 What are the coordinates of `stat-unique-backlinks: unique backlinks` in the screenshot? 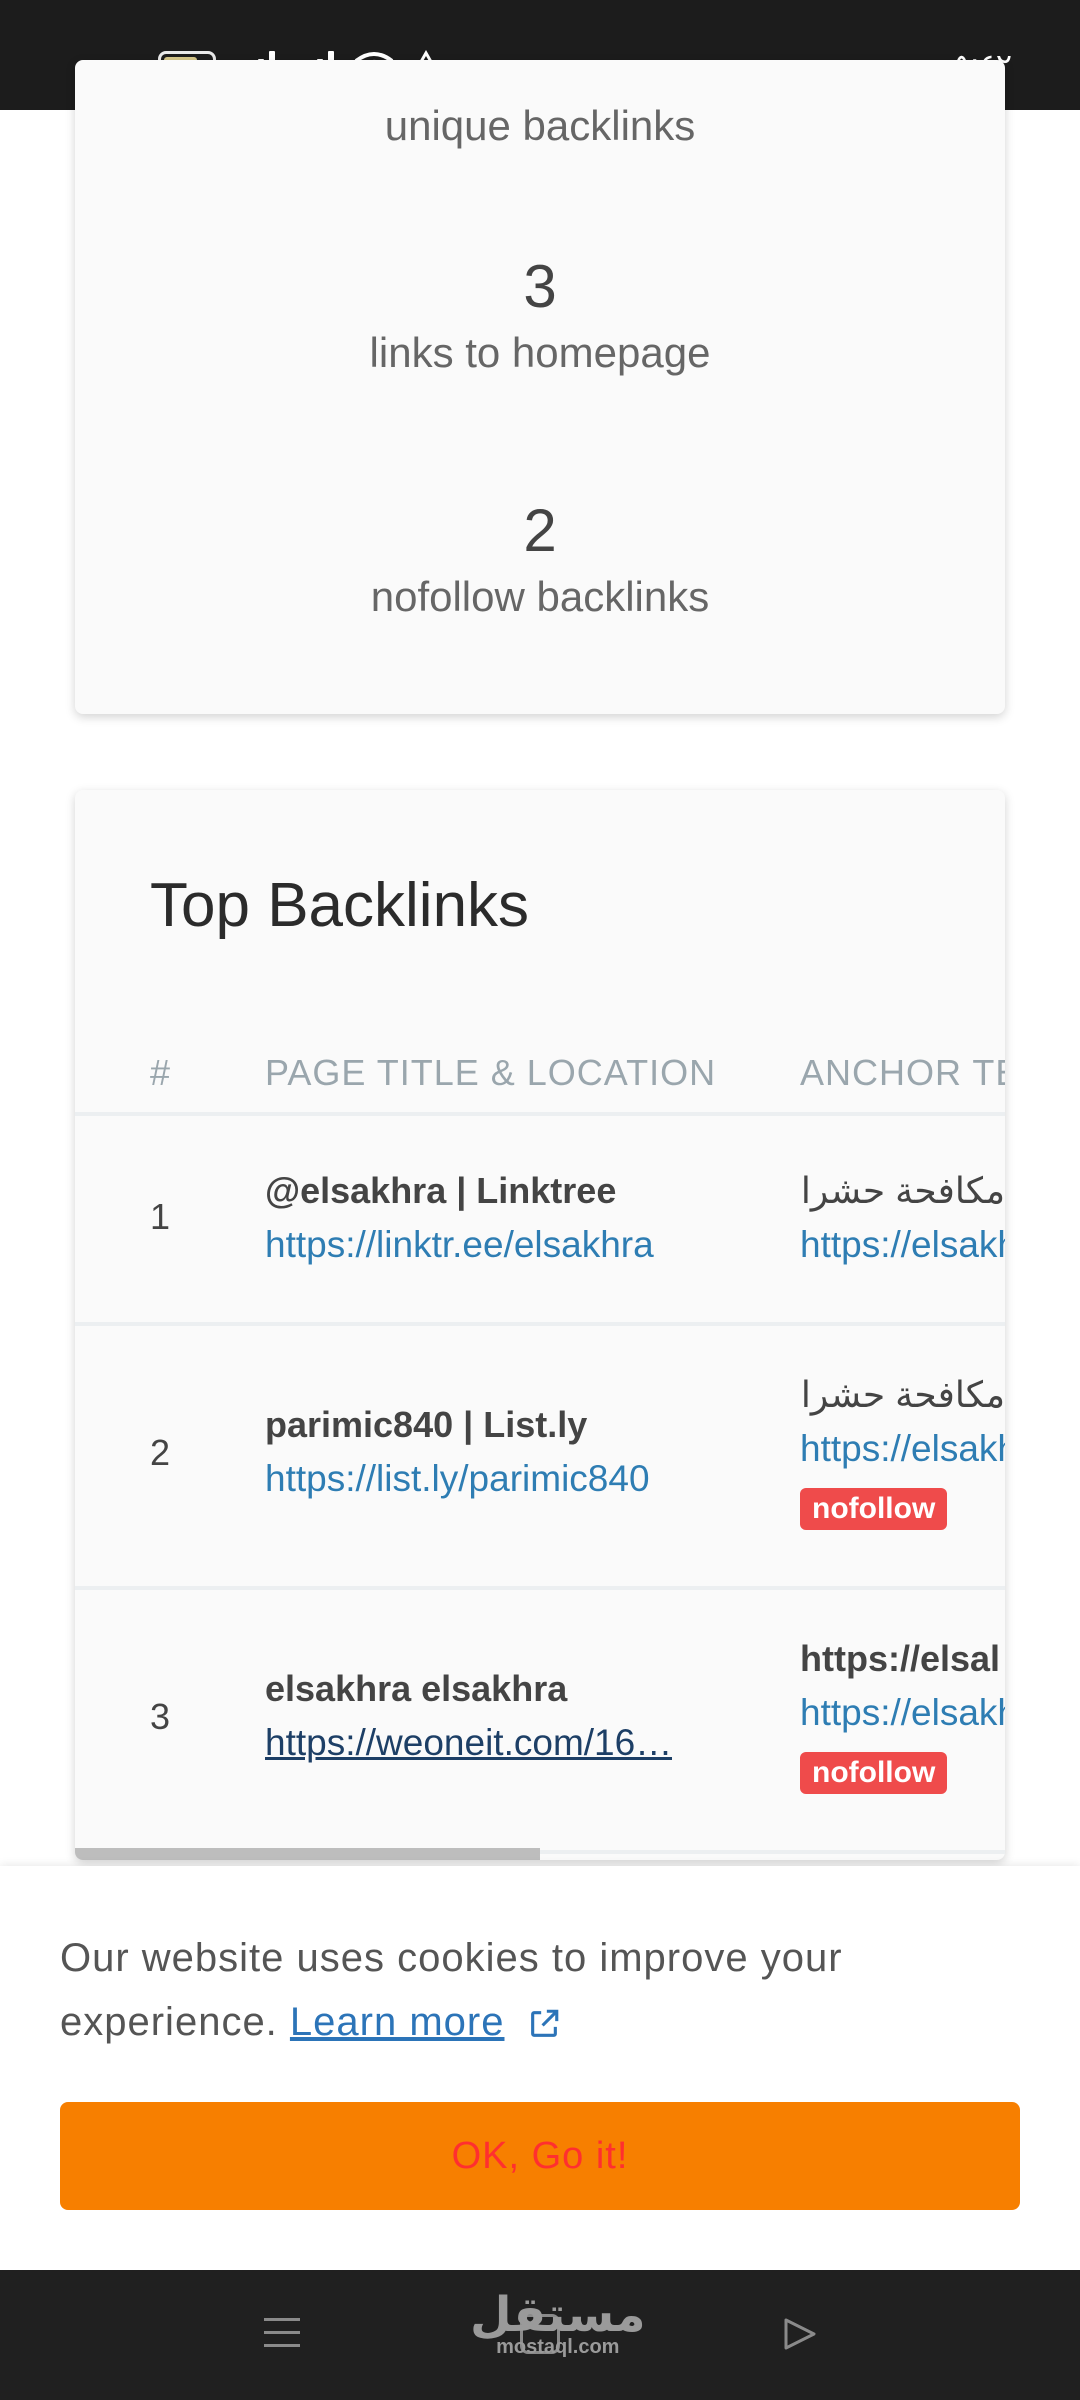 It's located at (540, 122).